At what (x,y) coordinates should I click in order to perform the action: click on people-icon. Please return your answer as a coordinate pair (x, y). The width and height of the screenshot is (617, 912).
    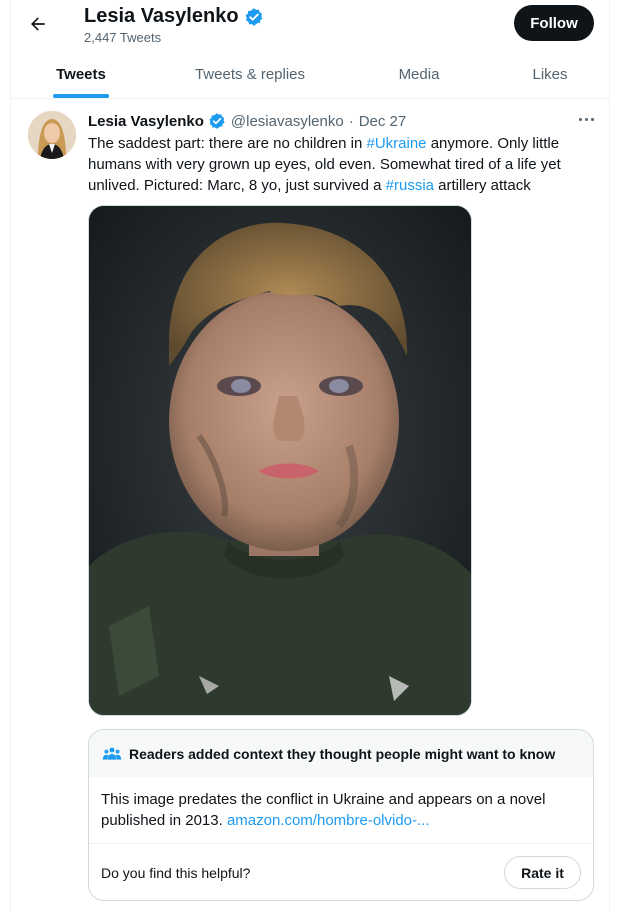
    Looking at the image, I should click on (112, 754).